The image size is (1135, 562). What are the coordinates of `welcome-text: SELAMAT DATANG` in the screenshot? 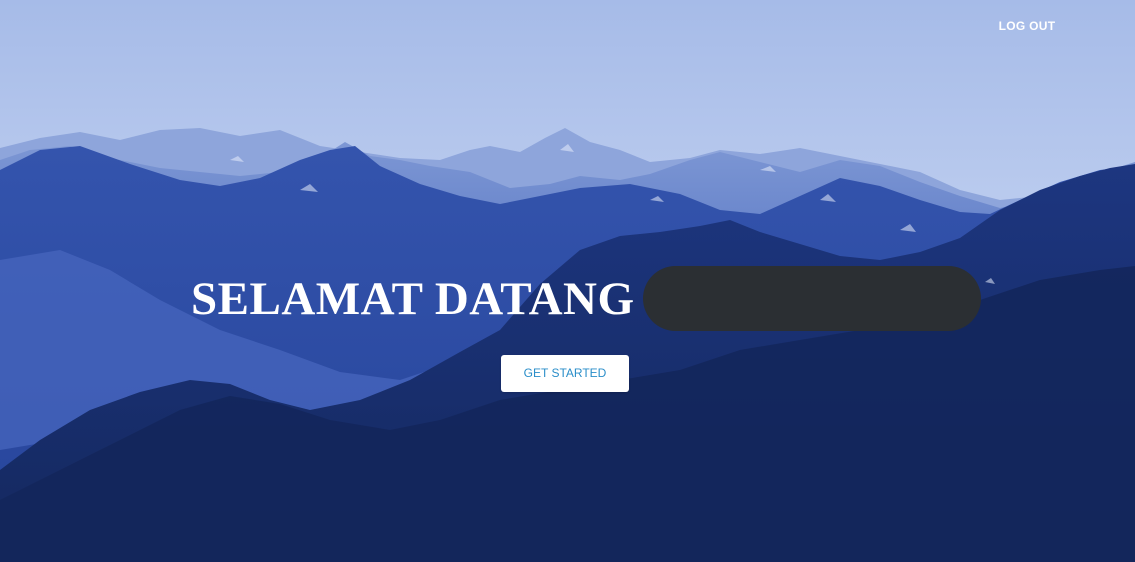 It's located at (413, 299).